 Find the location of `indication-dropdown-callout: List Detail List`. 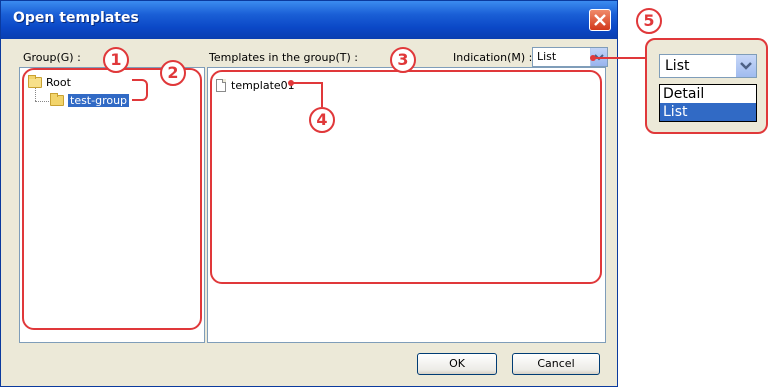

indication-dropdown-callout: List Detail List is located at coordinates (706, 86).